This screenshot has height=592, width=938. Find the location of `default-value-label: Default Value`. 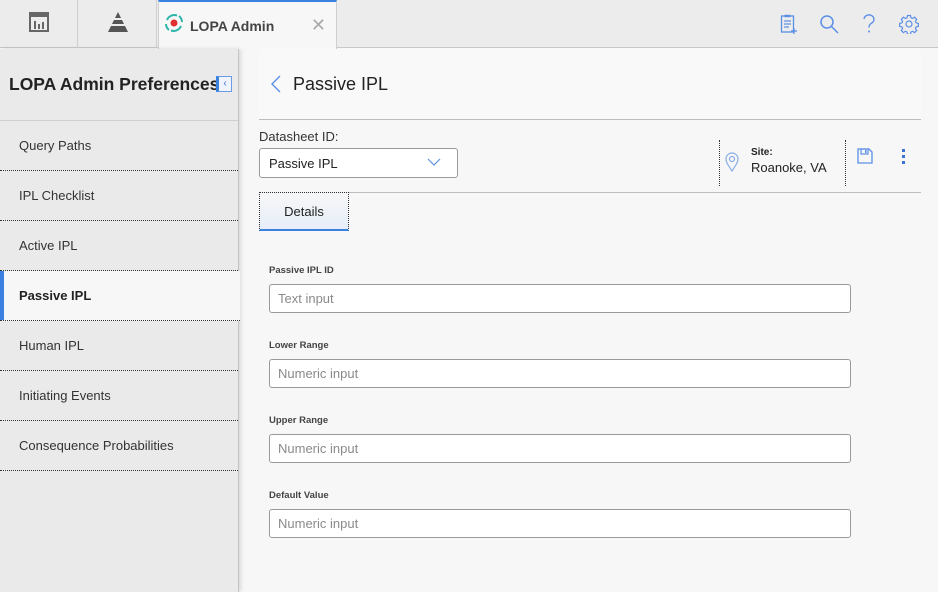

default-value-label: Default Value is located at coordinates (299, 495).